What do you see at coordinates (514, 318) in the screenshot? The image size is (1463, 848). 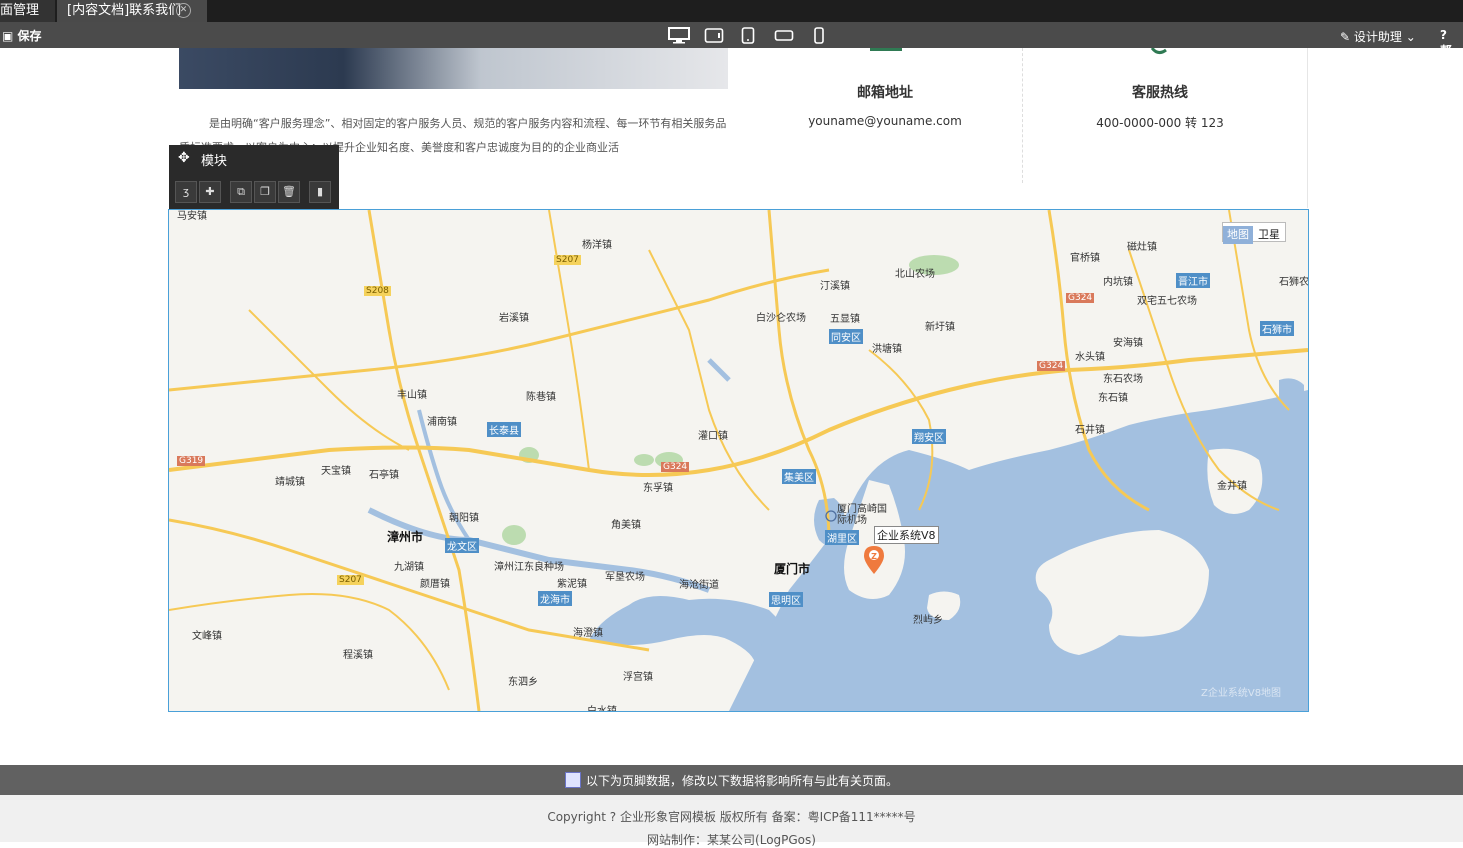 I see `place-label: 岩溪镇` at bounding box center [514, 318].